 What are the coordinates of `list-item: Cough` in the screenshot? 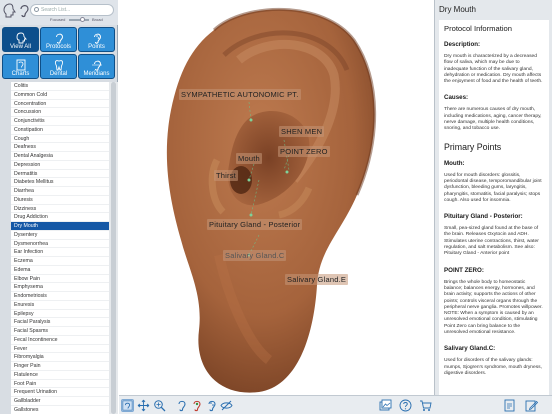 It's located at (60, 139).